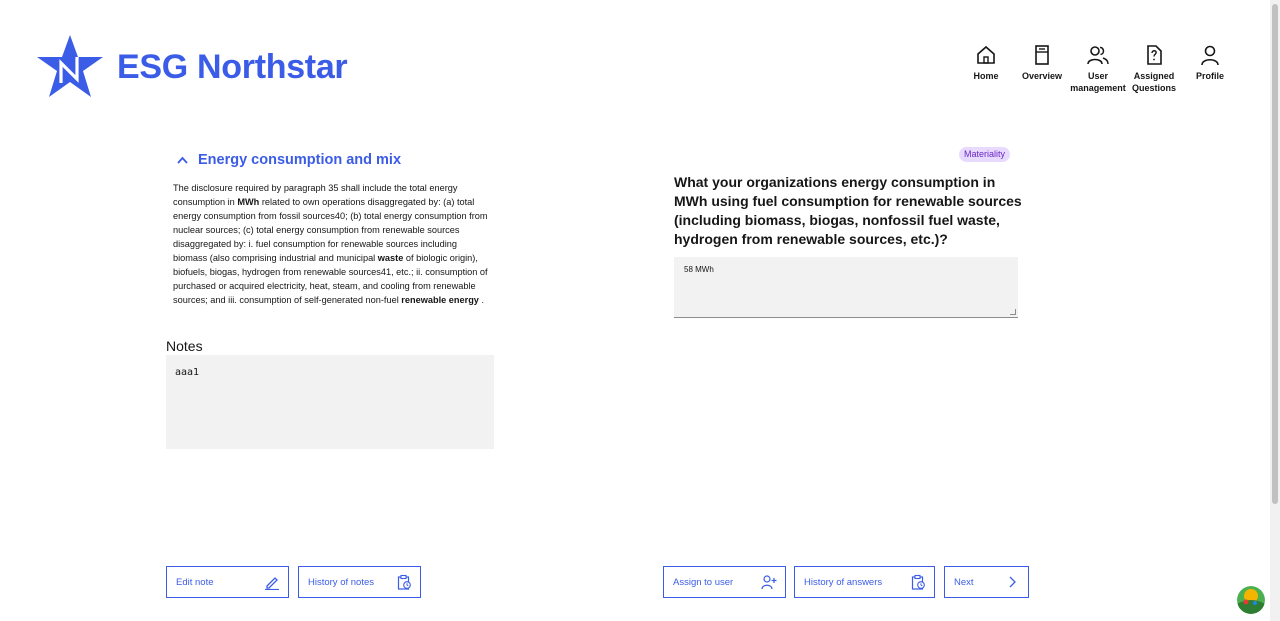  Describe the element at coordinates (1210, 55) in the screenshot. I see `profile-icon` at that location.